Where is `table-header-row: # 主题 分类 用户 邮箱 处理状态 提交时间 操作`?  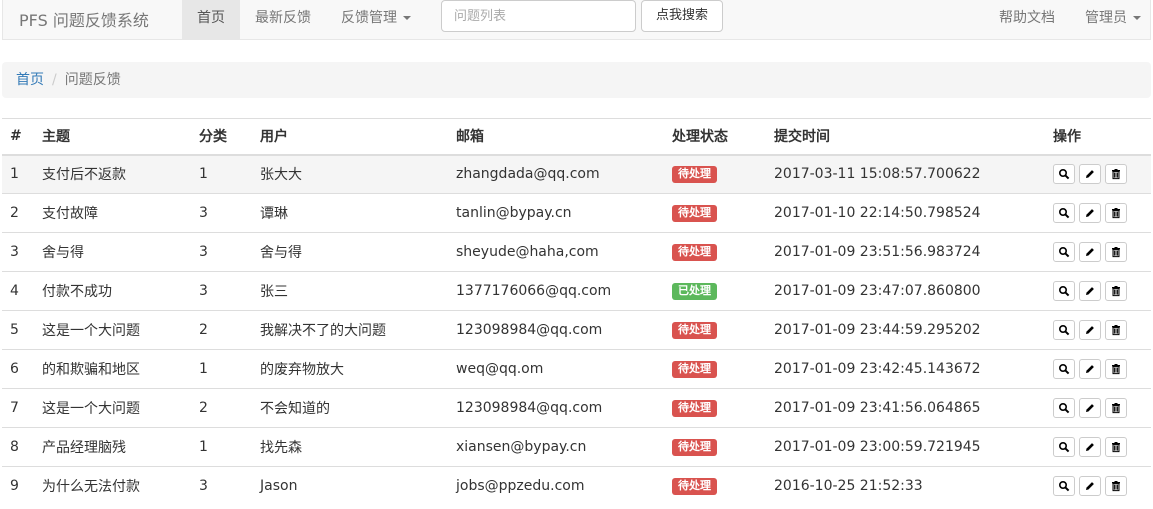 table-header-row: # 主题 分类 用户 邮箱 处理状态 提交时间 操作 is located at coordinates (576, 137).